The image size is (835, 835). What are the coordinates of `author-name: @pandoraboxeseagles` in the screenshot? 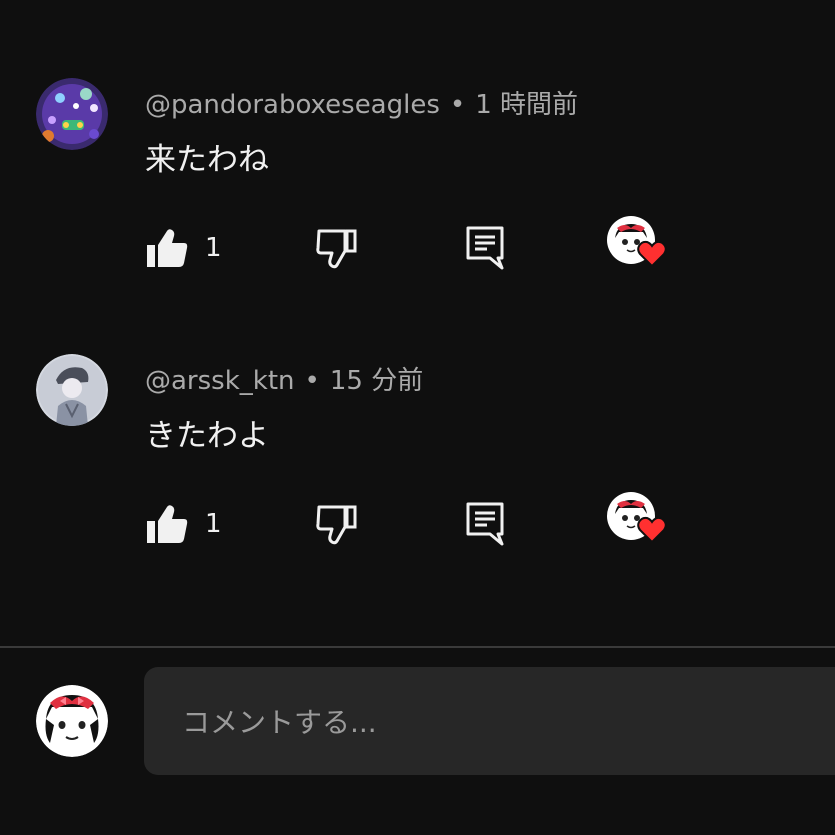 It's located at (292, 105).